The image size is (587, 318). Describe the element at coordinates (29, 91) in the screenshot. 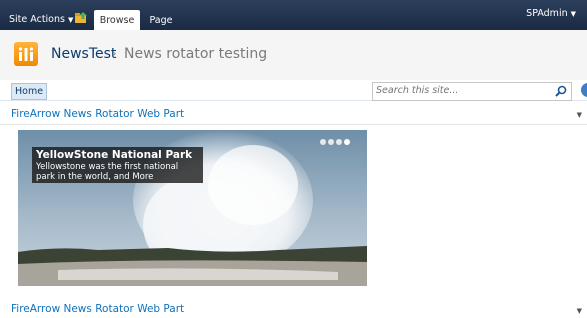

I see `nav-home-link: Home` at that location.